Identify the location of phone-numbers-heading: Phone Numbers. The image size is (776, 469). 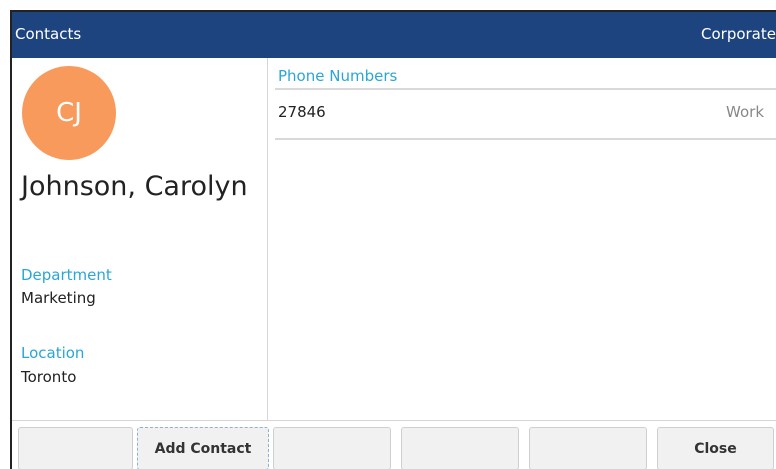
(338, 76).